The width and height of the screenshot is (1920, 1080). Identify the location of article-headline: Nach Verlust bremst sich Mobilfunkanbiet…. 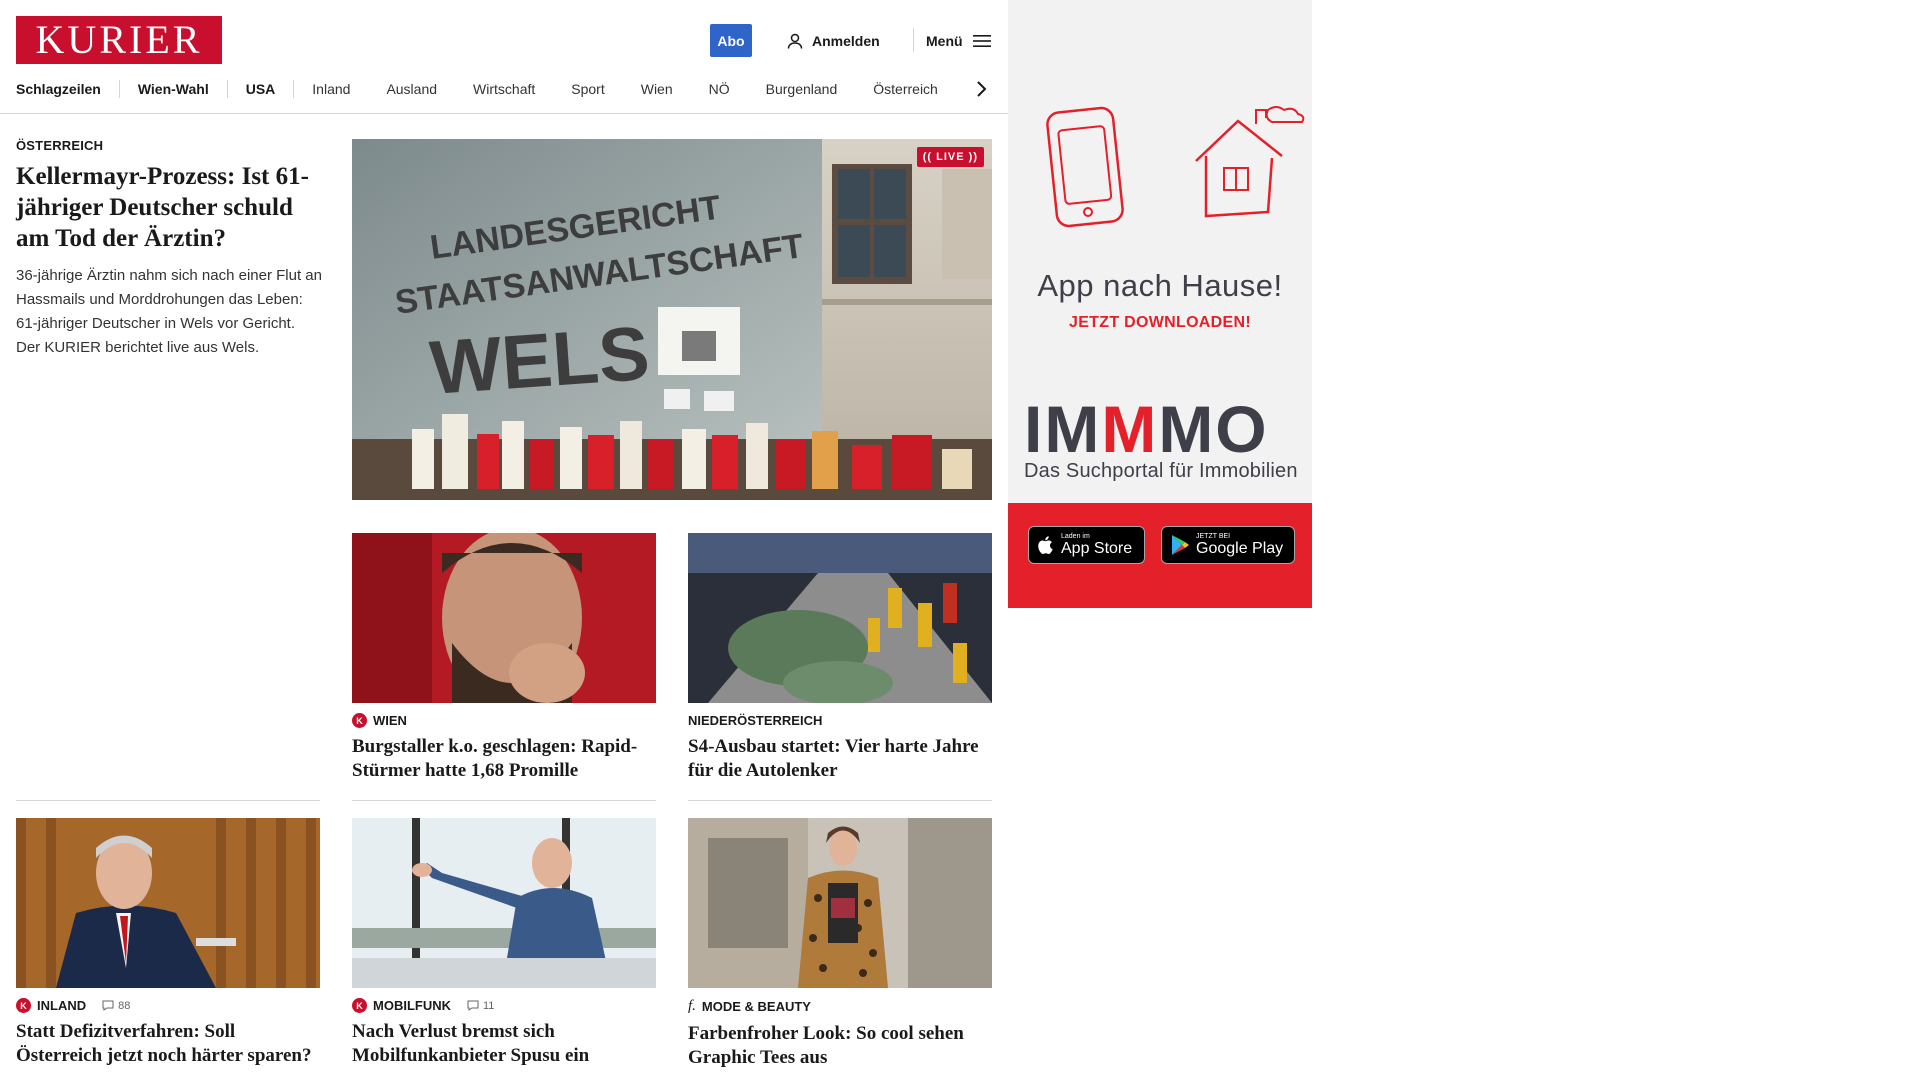
(504, 1044).